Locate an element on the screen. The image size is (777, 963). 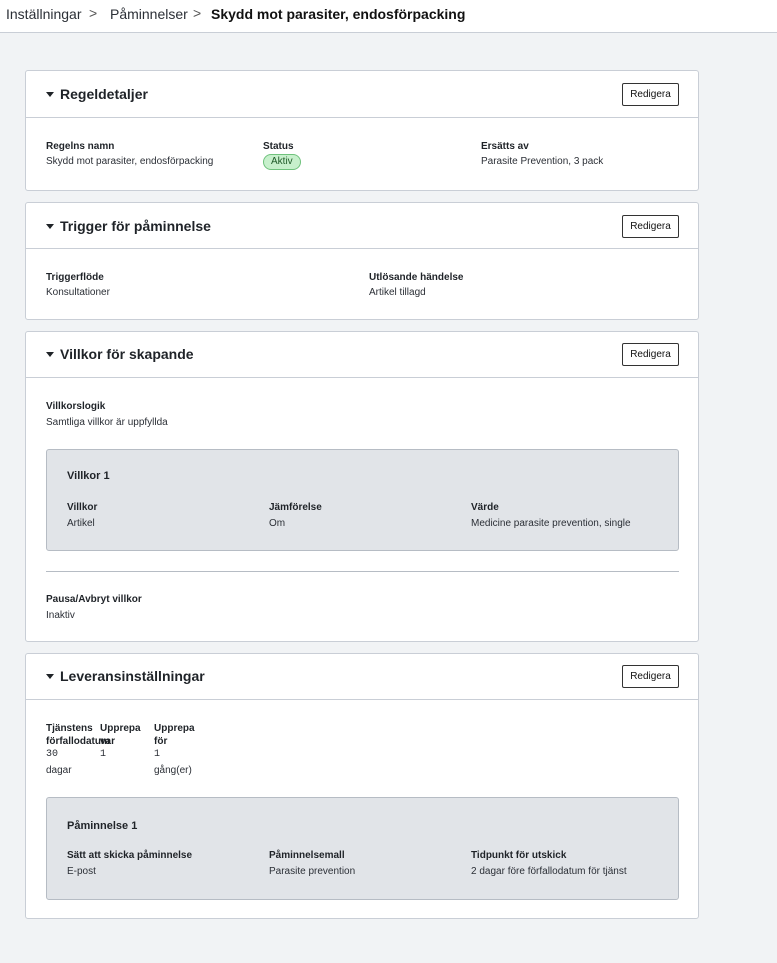
value-label: Värde is located at coordinates (485, 507).